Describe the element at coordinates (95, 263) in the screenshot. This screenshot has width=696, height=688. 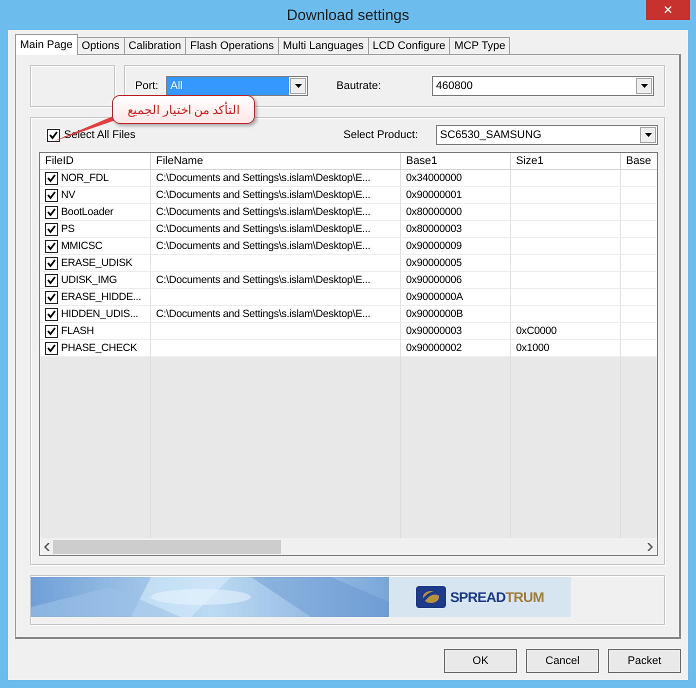
I see `table-cell: ERASE_UDISK` at that location.